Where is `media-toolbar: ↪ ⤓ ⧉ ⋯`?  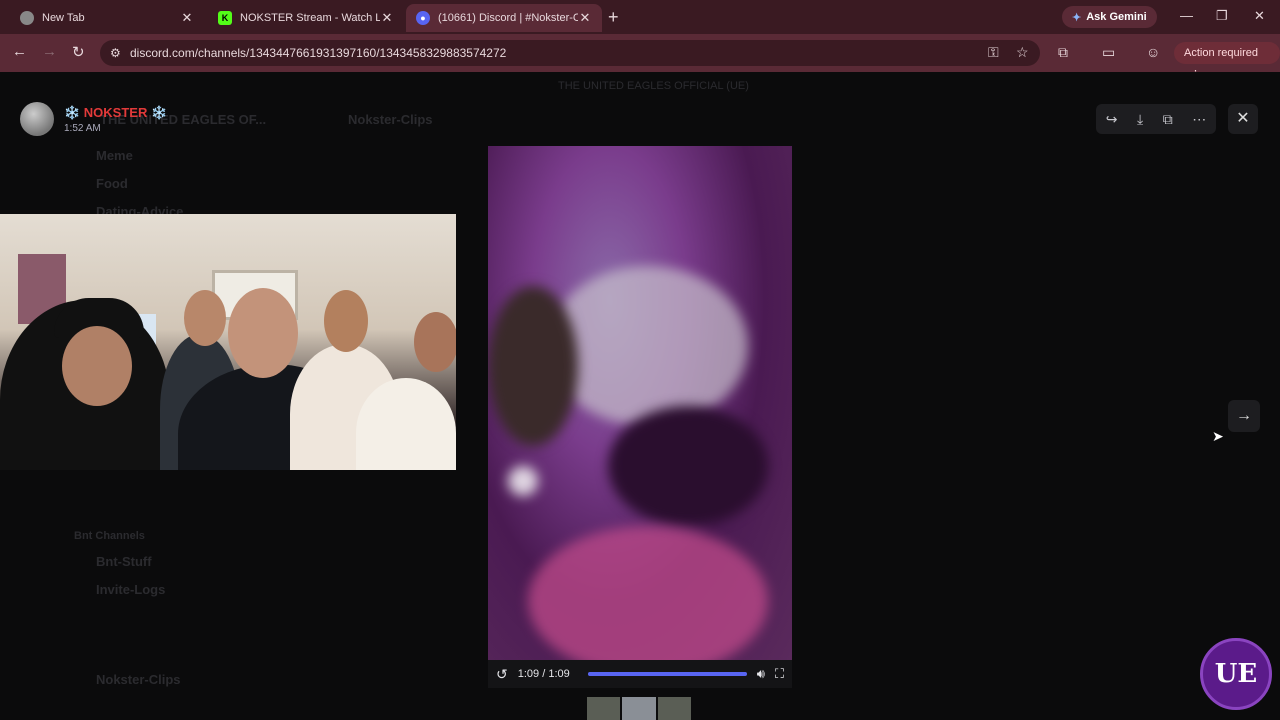 media-toolbar: ↪ ⤓ ⧉ ⋯ is located at coordinates (1156, 119).